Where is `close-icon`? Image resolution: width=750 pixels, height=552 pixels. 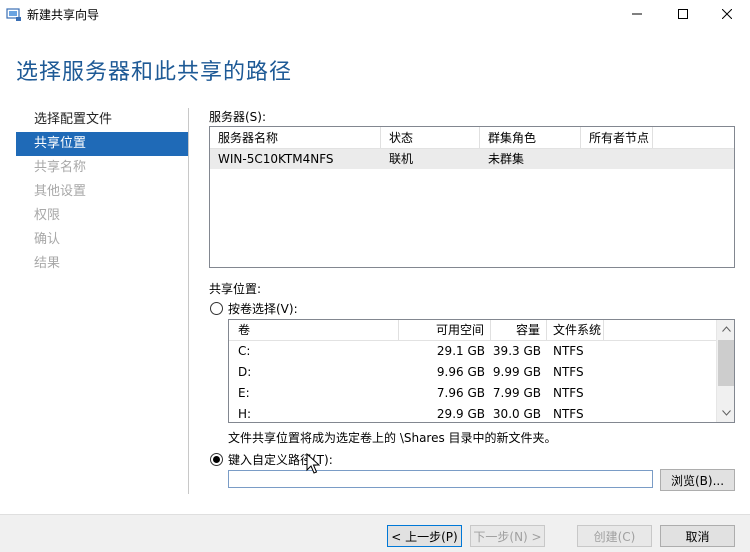
close-icon is located at coordinates (727, 14).